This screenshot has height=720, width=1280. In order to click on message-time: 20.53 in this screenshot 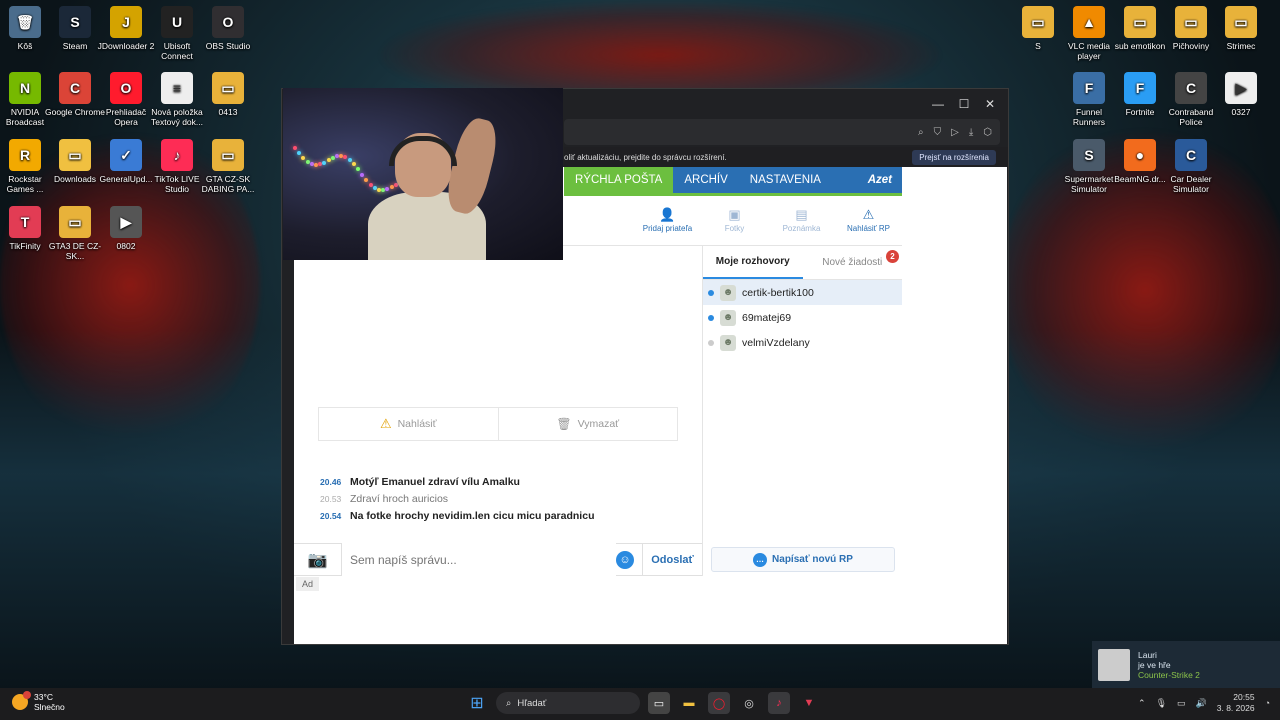, I will do `click(331, 498)`.